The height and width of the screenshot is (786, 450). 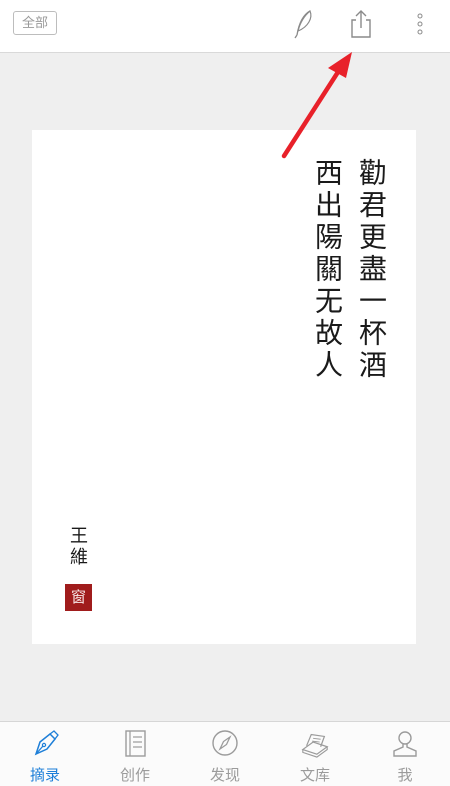 I want to click on seal-stamp: 窗, so click(x=78, y=597).